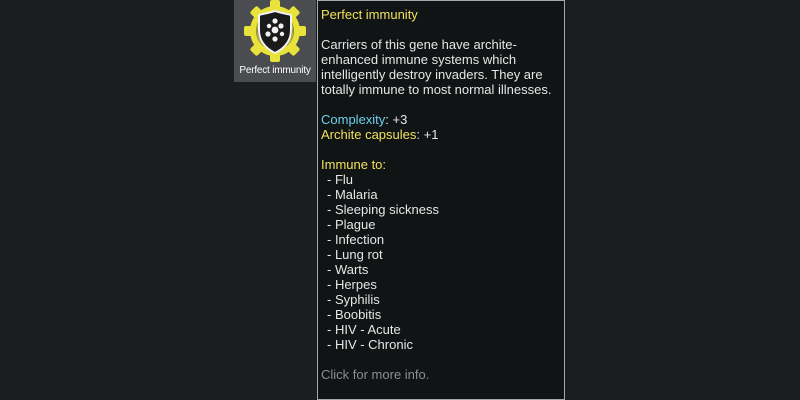 The image size is (800, 400). I want to click on immune-list-item: - Flu, so click(340, 179).